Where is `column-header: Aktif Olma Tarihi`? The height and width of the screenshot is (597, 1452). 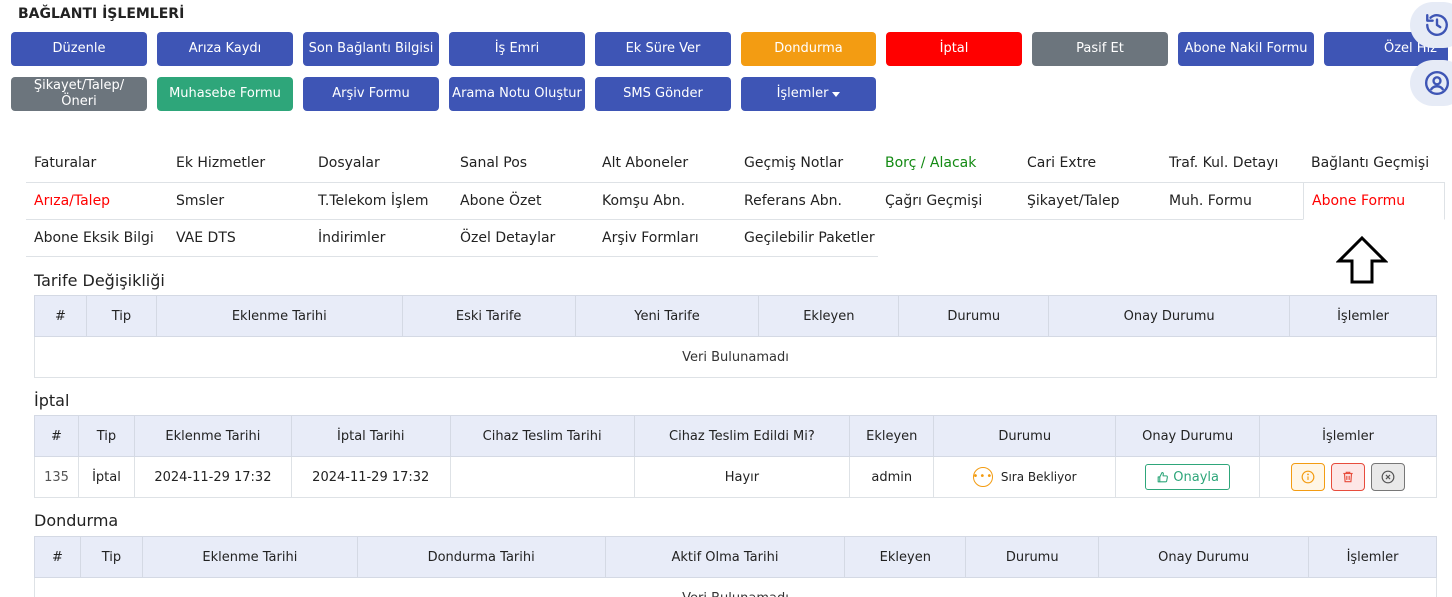 column-header: Aktif Olma Tarihi is located at coordinates (725, 557).